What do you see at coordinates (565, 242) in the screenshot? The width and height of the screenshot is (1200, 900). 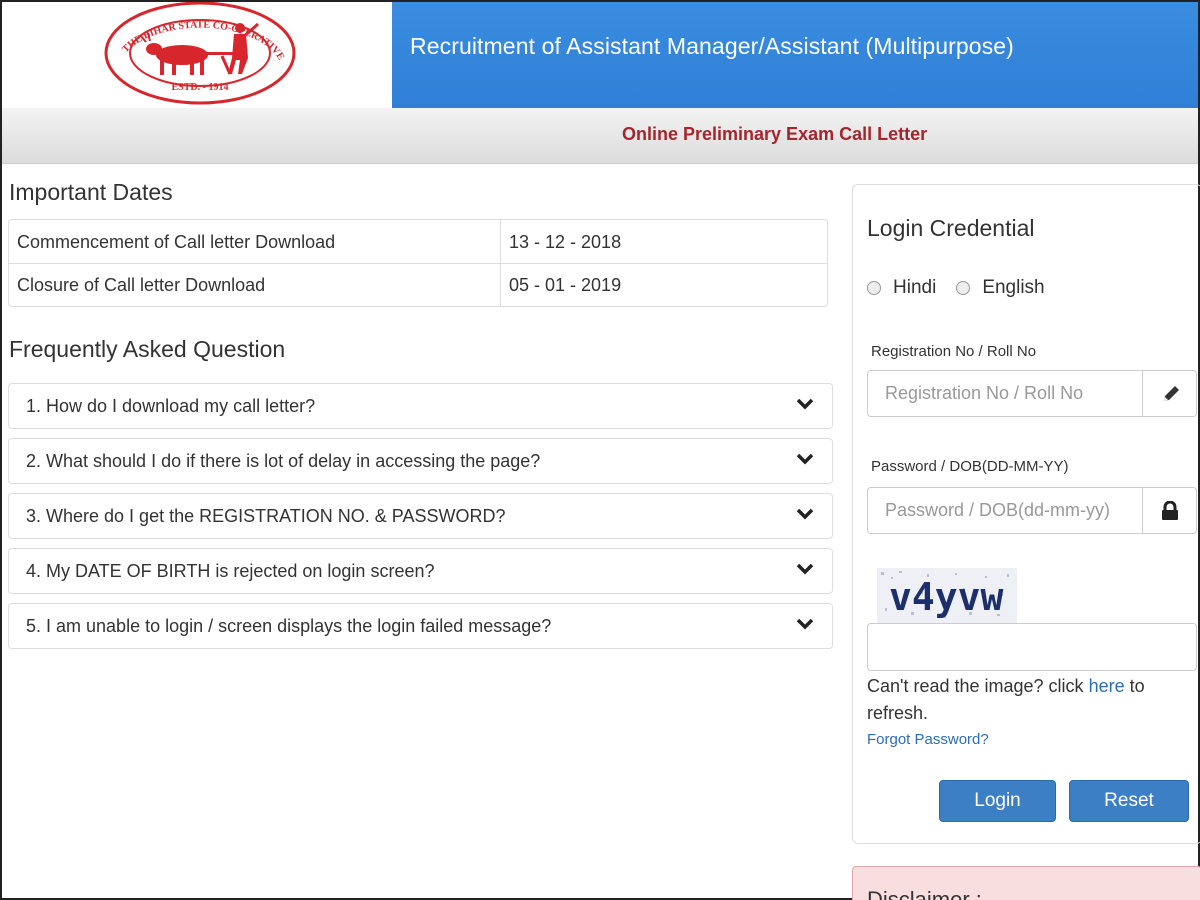 I see `date-value: 13 - 12 - 2018` at bounding box center [565, 242].